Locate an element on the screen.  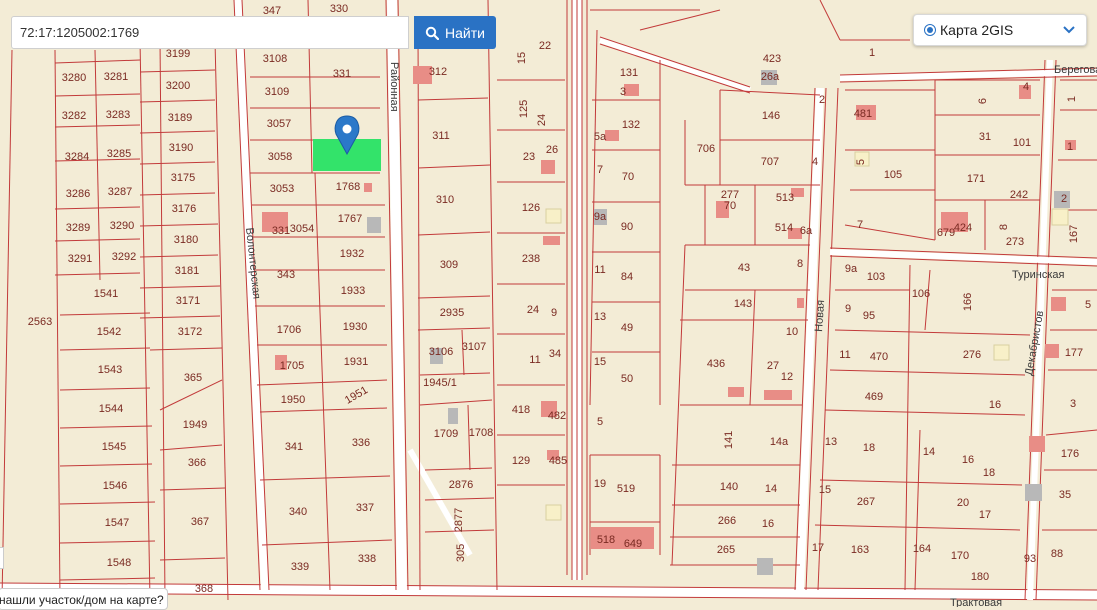
parcel-label: 9а is located at coordinates (851, 269).